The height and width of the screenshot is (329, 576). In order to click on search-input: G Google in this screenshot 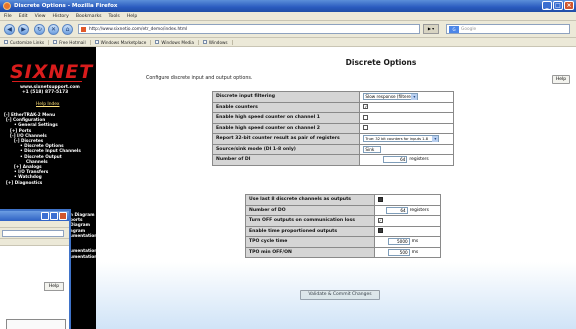, I will do `click(508, 29)`.